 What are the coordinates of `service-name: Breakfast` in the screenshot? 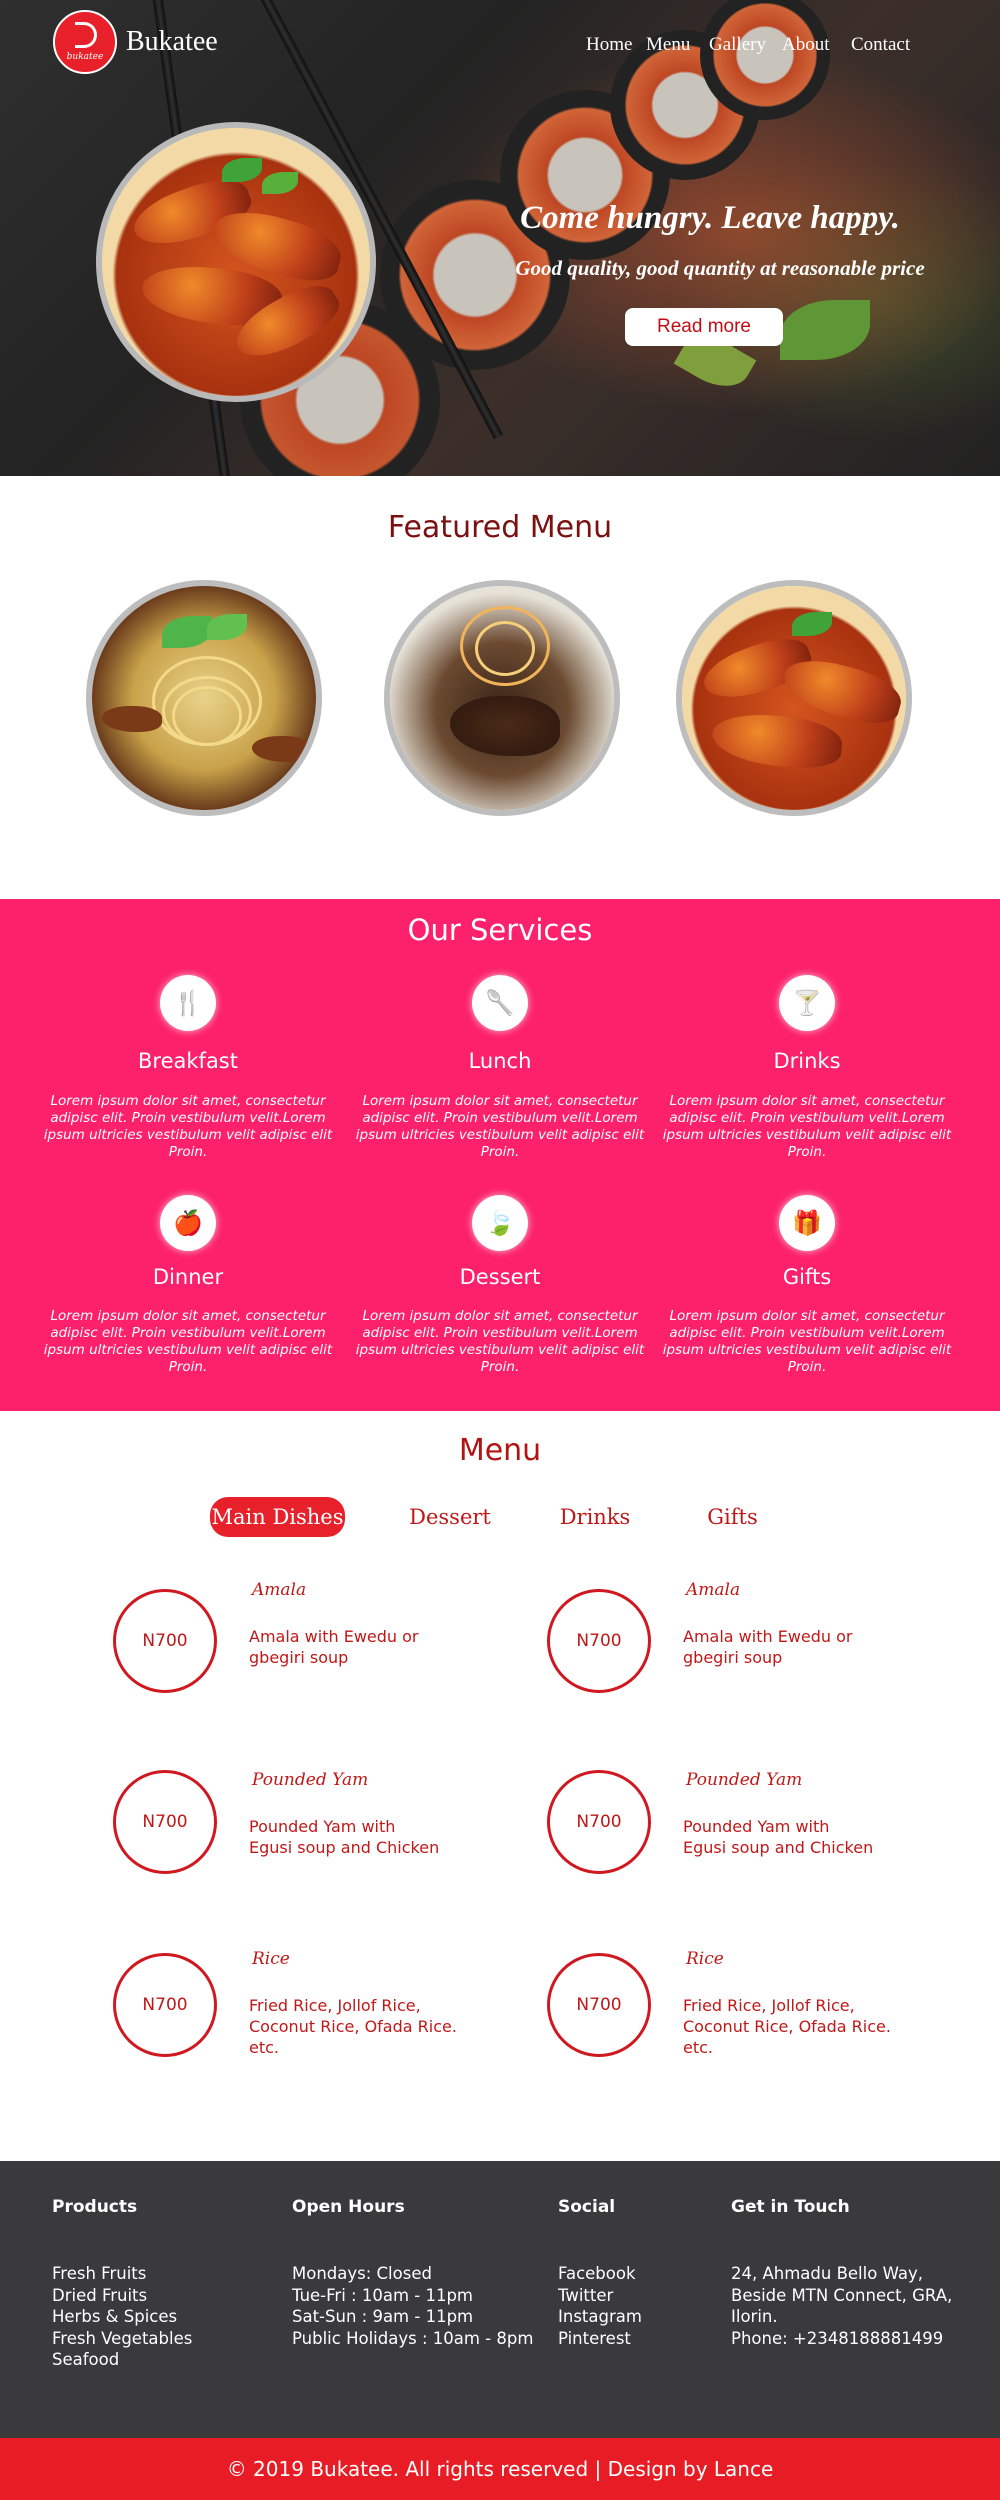 It's located at (188, 1061).